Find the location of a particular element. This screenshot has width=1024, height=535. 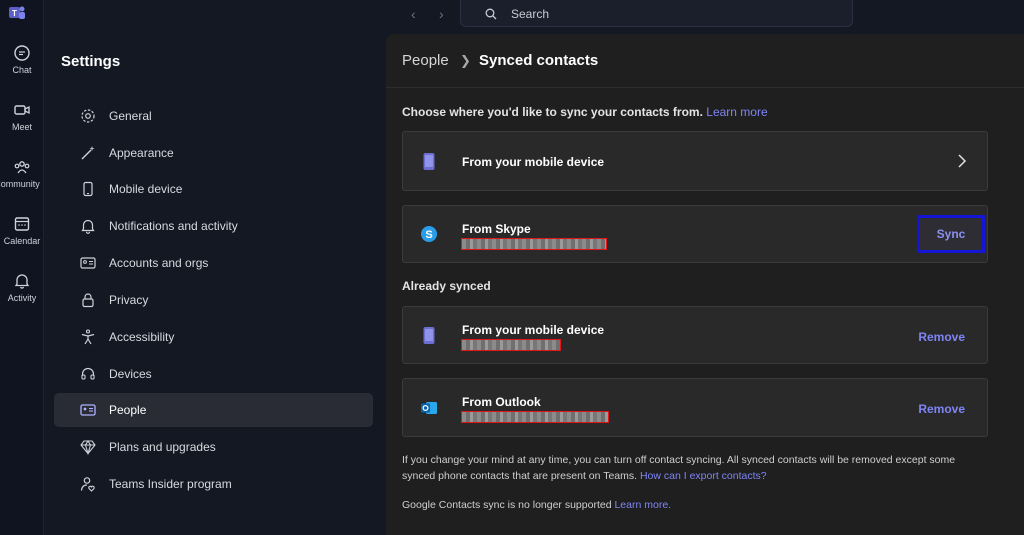

settings-item-insider: Teams Insider program is located at coordinates (213, 484).